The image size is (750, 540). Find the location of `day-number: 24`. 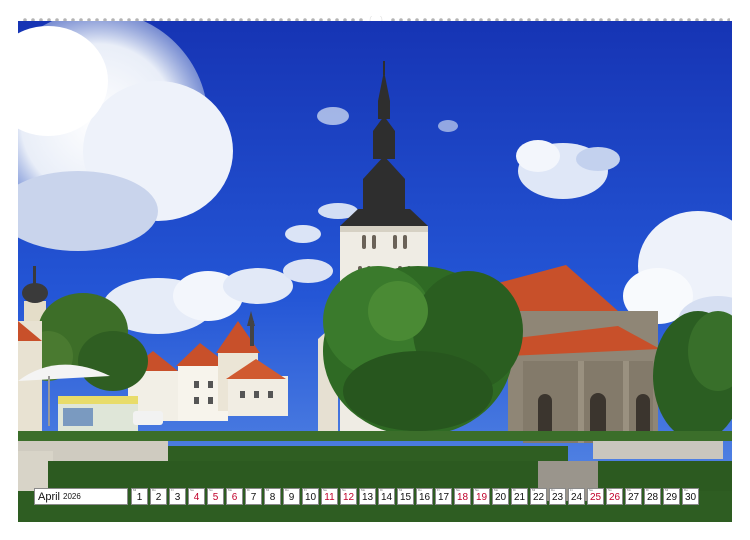

day-number: 24 is located at coordinates (576, 497).